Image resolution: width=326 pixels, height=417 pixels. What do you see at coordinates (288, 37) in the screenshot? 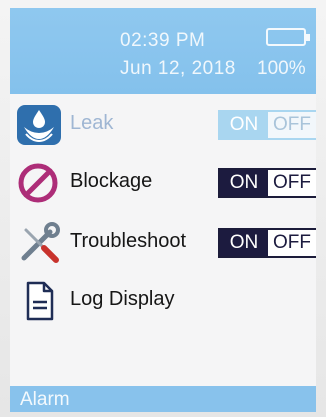
I see `battery-icon` at bounding box center [288, 37].